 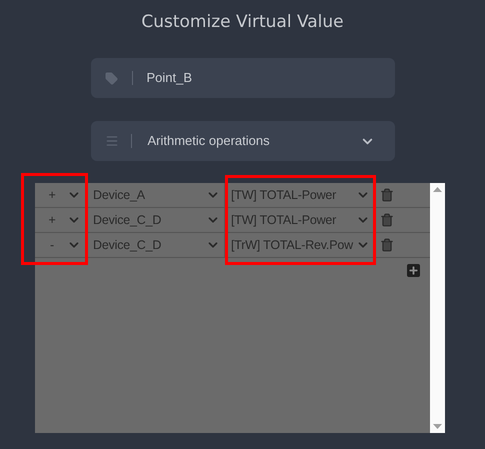 I want to click on name-field: Point_B, so click(x=242, y=78).